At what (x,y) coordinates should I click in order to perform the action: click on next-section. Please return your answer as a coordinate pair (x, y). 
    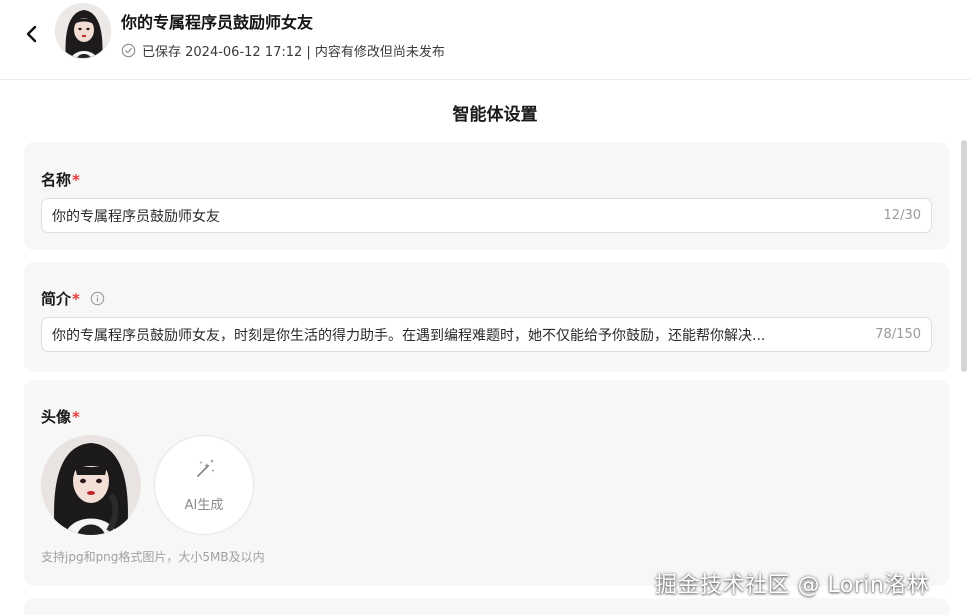
    Looking at the image, I should click on (486, 606).